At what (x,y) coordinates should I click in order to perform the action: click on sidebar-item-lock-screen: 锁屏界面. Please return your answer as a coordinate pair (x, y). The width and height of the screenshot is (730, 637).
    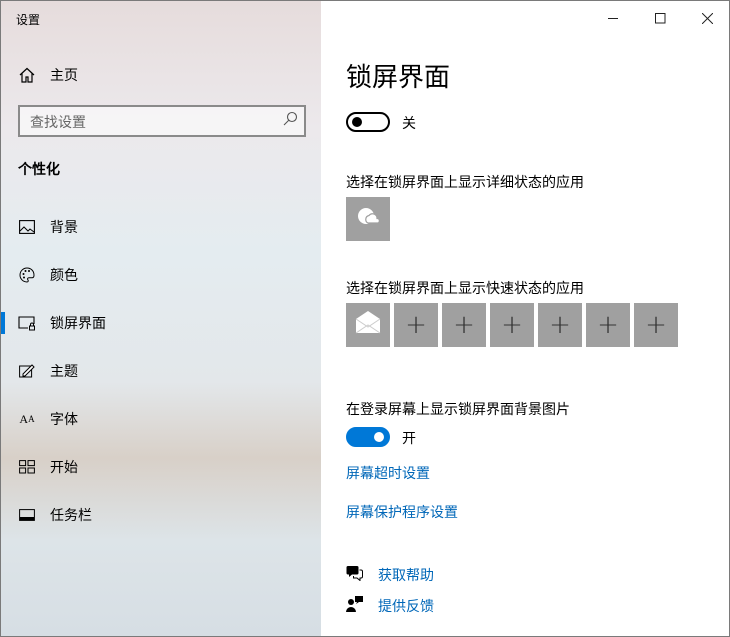
    Looking at the image, I should click on (161, 323).